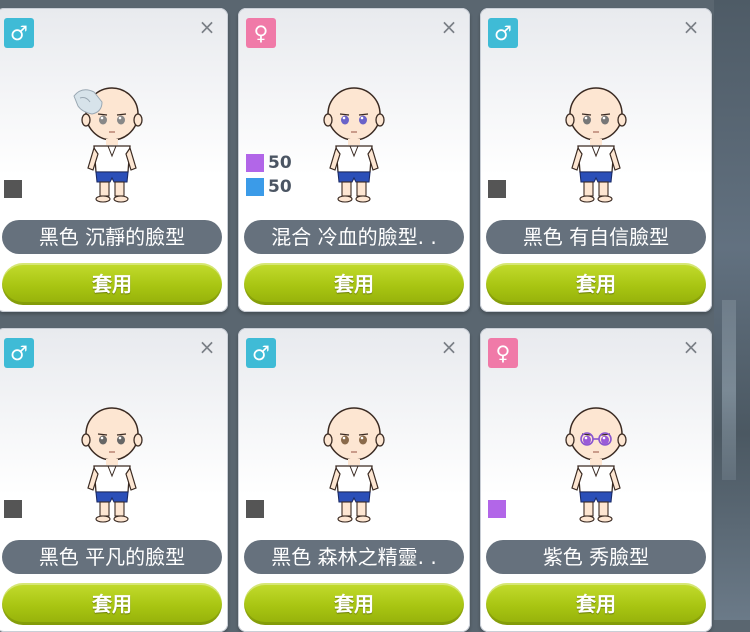 This screenshot has height=632, width=750. I want to click on face-name-label: 混合 冷血的臉型. ., so click(354, 237).